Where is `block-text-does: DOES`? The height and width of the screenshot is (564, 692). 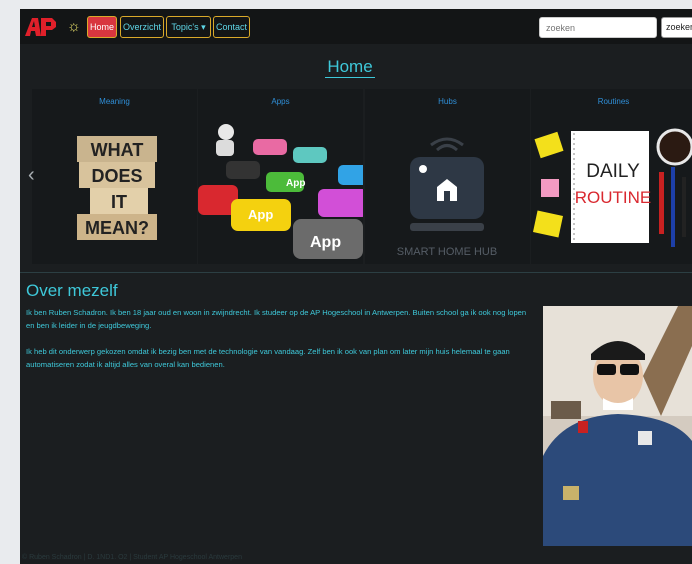
block-text-does: DOES is located at coordinates (116, 176).